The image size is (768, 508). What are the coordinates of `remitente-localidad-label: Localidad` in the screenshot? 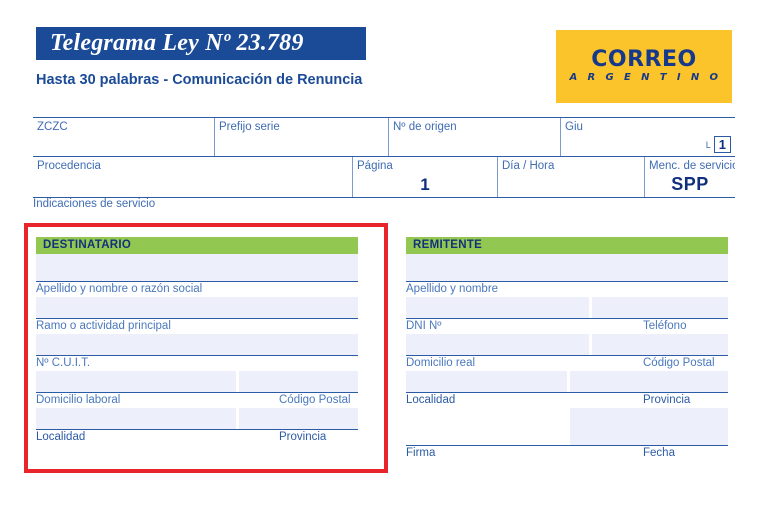 It's located at (431, 400).